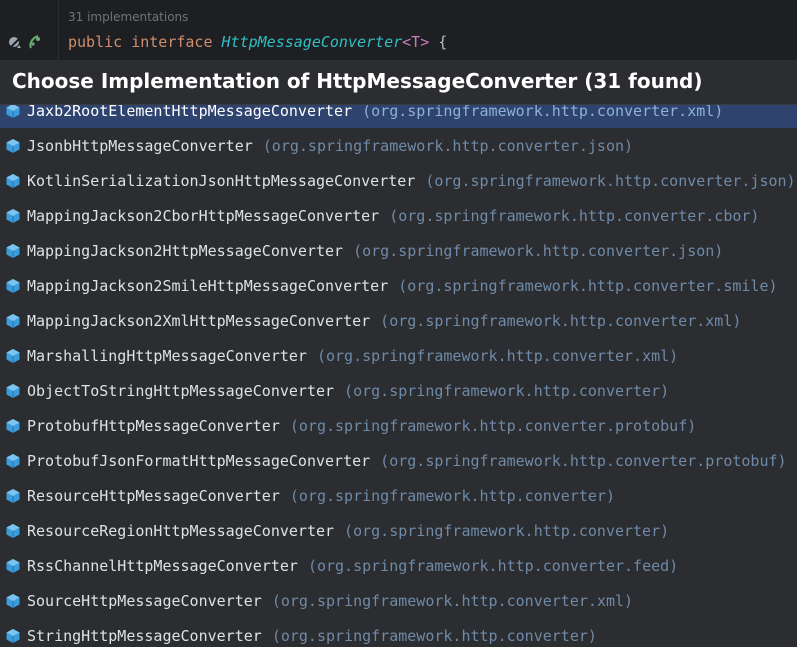 The image size is (797, 647). Describe the element at coordinates (144, 600) in the screenshot. I see `implementation-class-name: SourceHttpMessageConverter` at that location.